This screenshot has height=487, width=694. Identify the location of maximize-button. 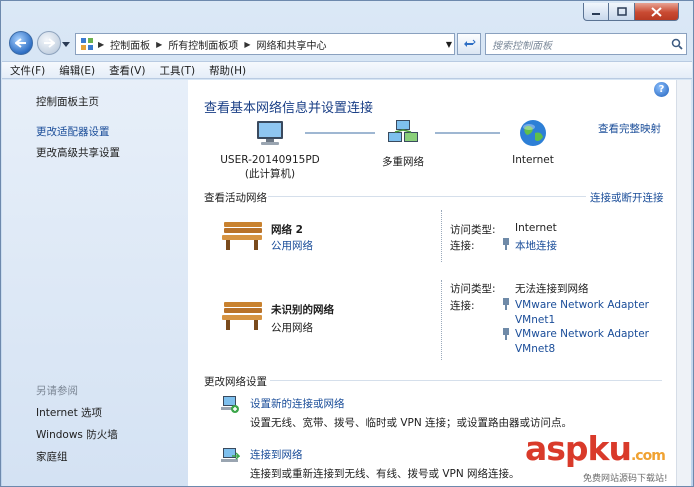
(622, 12).